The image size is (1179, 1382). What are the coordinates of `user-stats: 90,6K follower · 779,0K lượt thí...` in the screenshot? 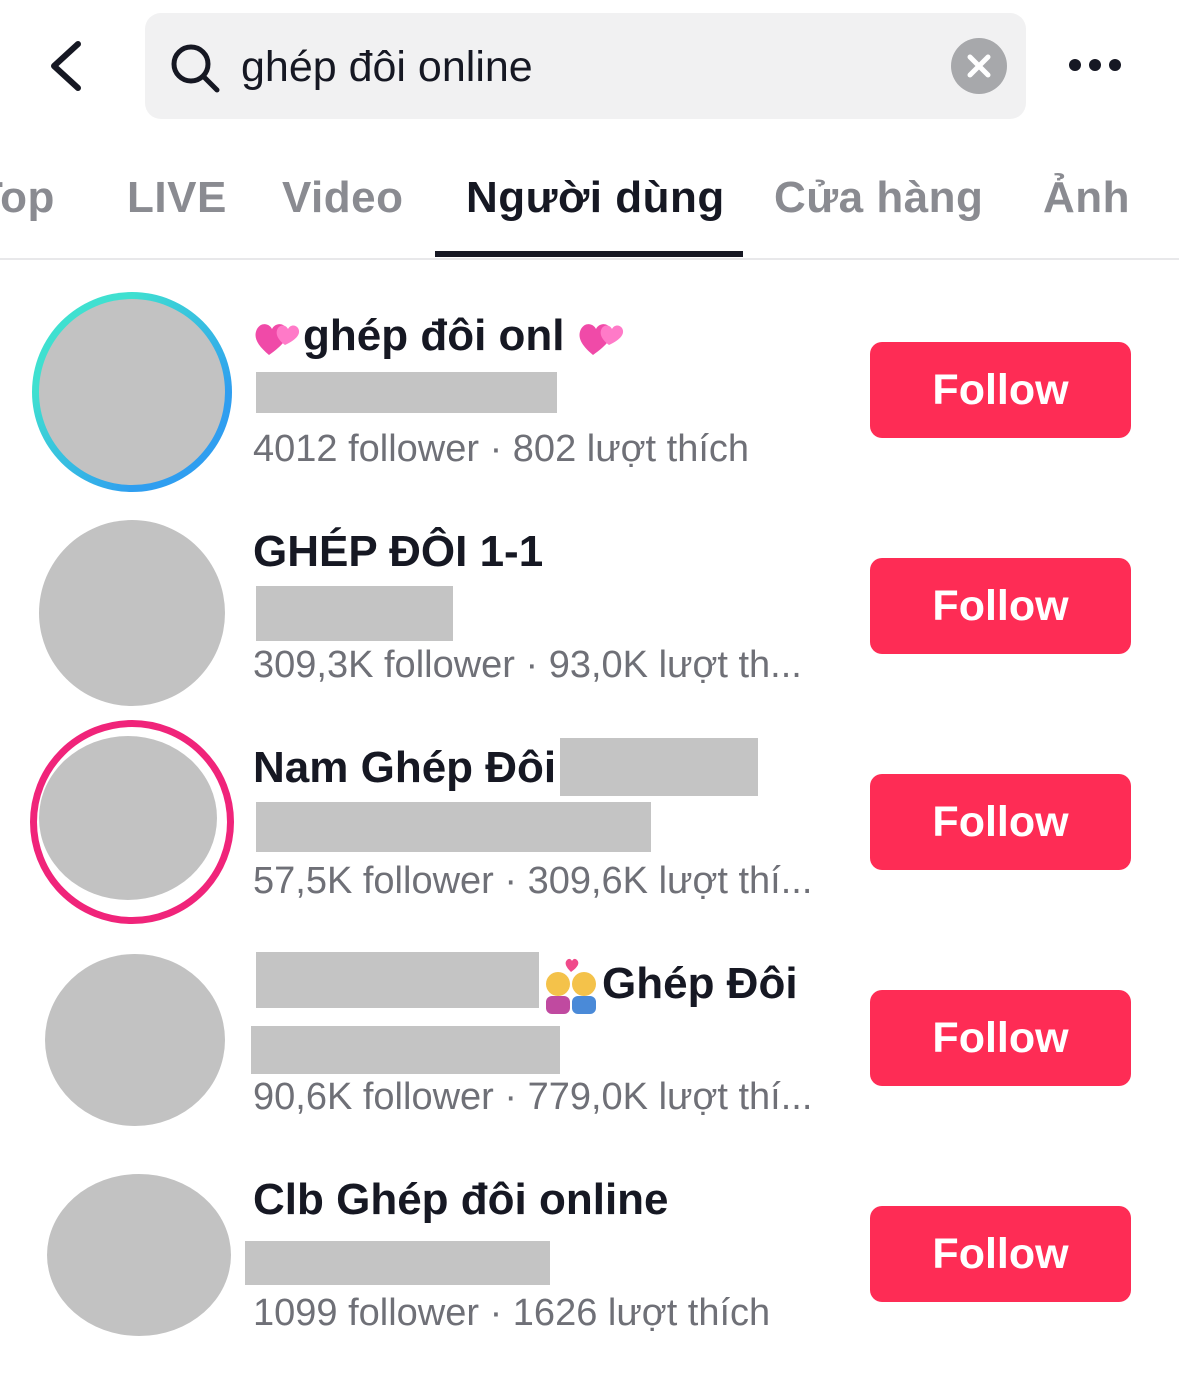 It's located at (533, 1097).